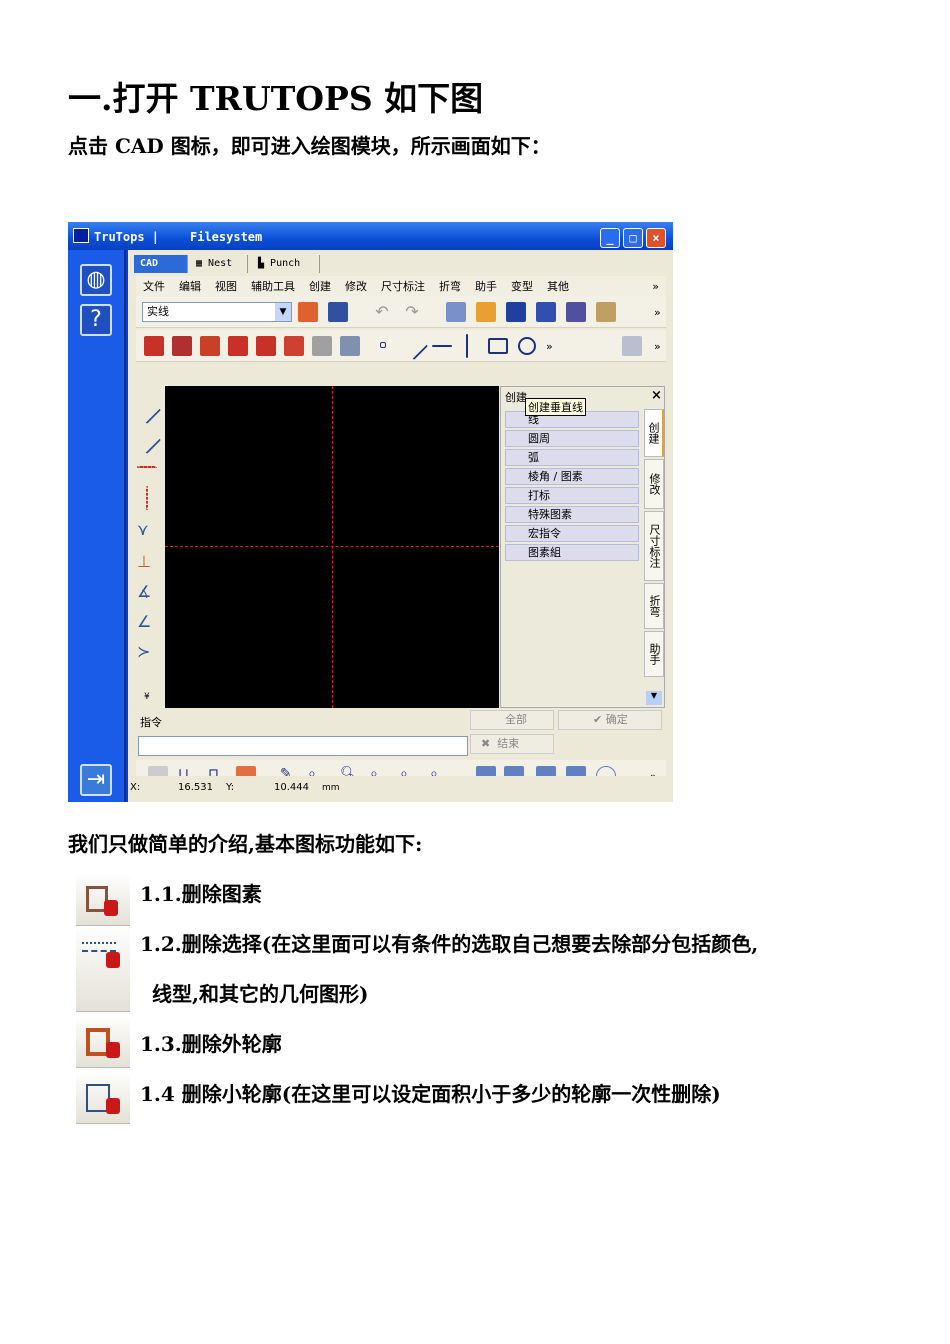  I want to click on command-input, so click(303, 746).